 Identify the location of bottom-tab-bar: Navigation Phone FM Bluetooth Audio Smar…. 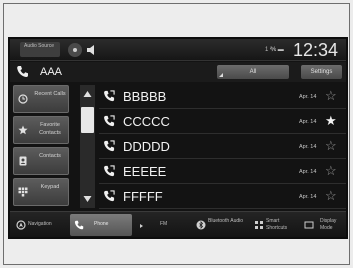
(178, 224).